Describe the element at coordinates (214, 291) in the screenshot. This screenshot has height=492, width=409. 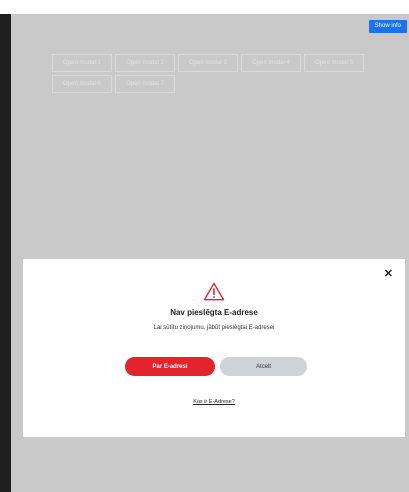
I see `warning-triangle-icon` at that location.